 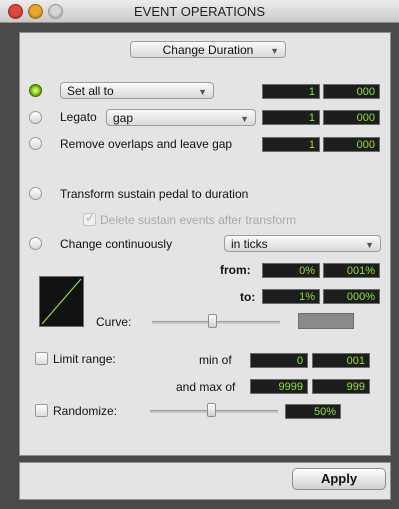 I want to click on max-field-1: 9999, so click(x=279, y=386).